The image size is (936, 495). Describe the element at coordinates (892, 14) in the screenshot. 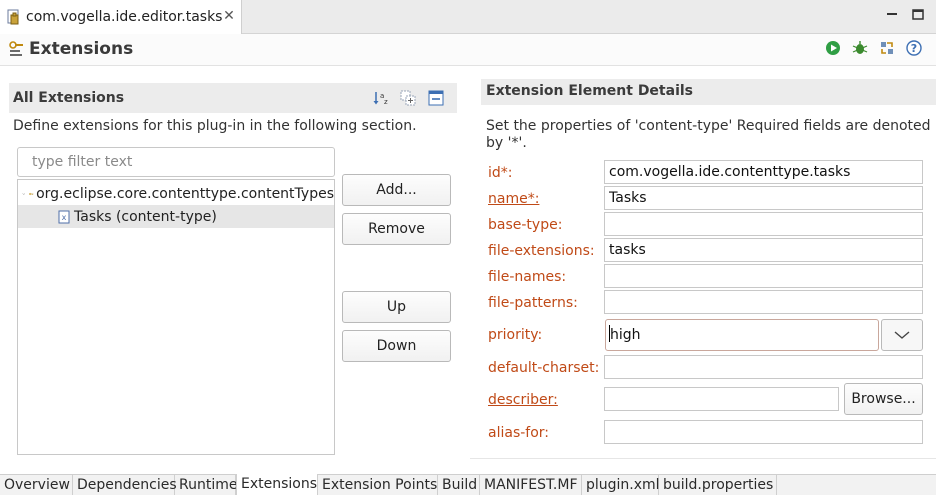

I see `minimize-icon` at that location.